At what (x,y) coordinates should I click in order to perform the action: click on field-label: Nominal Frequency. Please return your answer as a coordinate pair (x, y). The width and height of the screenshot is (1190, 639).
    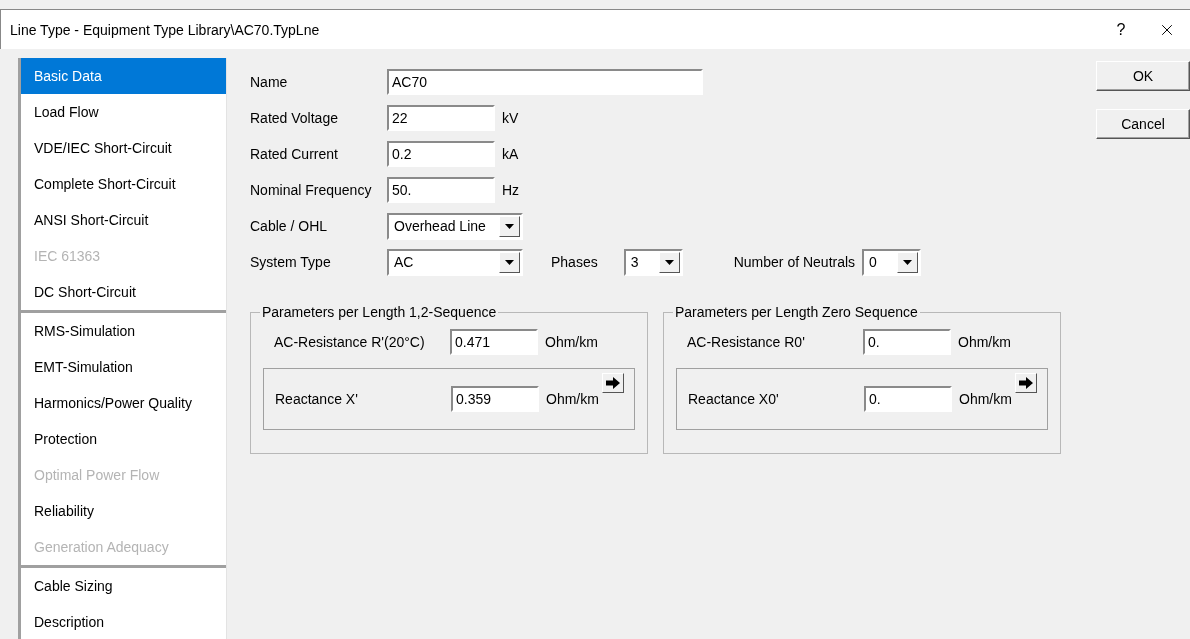
    Looking at the image, I should click on (311, 190).